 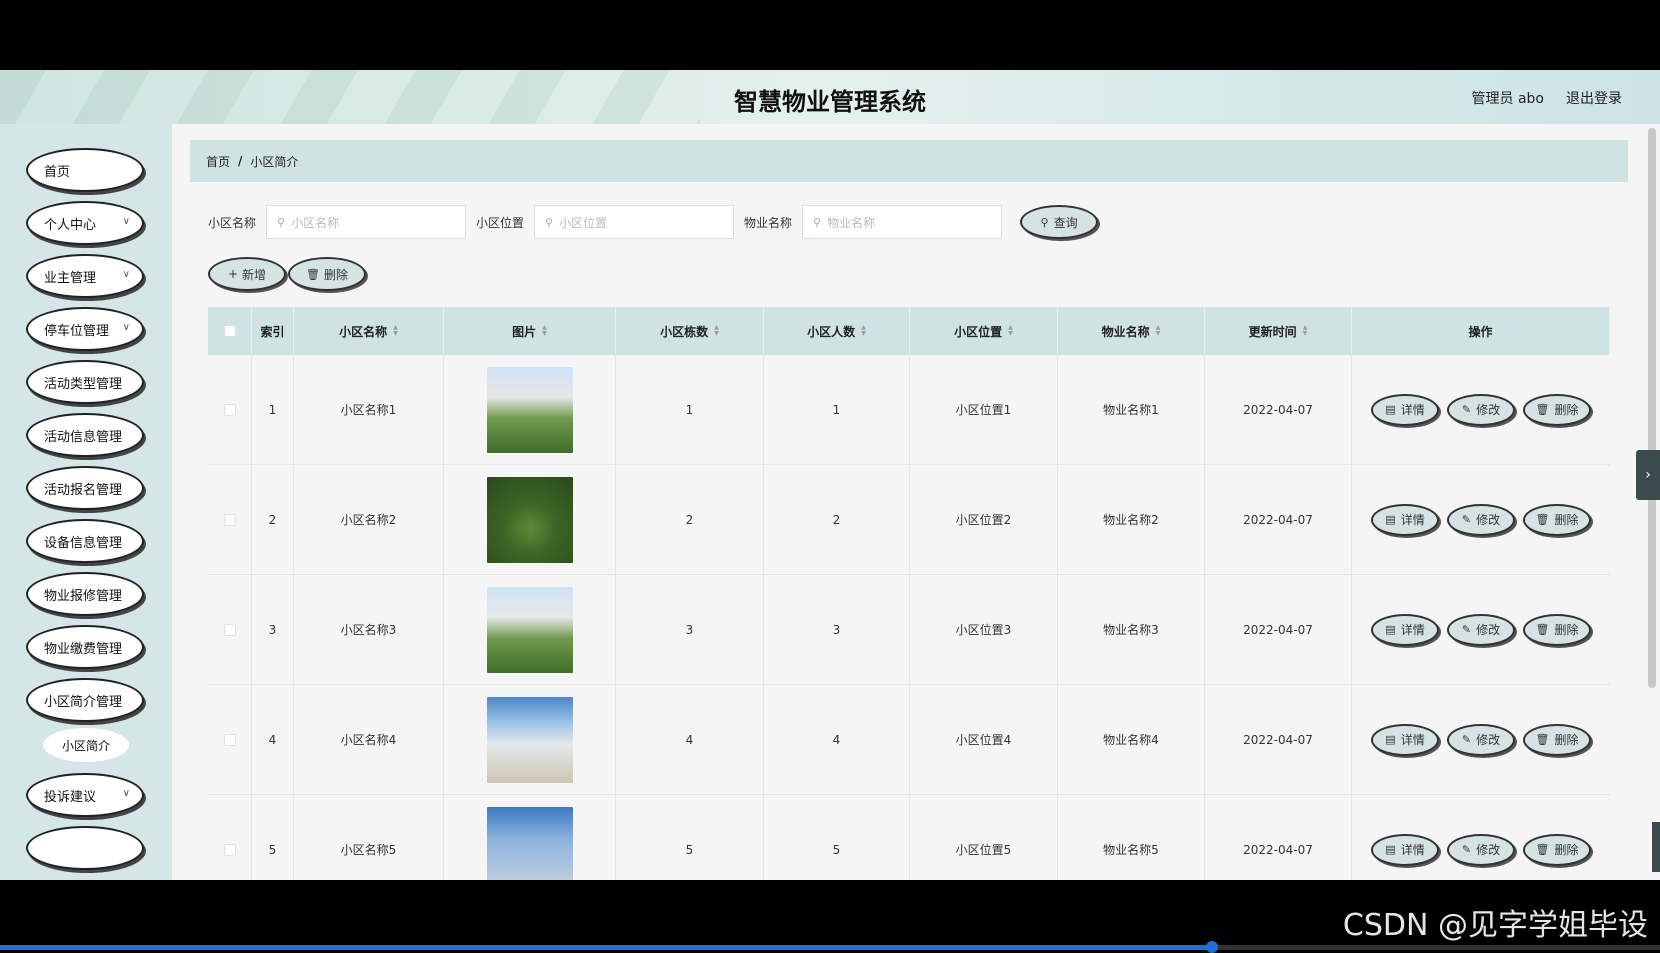 What do you see at coordinates (690, 331) in the screenshot?
I see `header-buildings: 小区栋数 ▲ ▼` at bounding box center [690, 331].